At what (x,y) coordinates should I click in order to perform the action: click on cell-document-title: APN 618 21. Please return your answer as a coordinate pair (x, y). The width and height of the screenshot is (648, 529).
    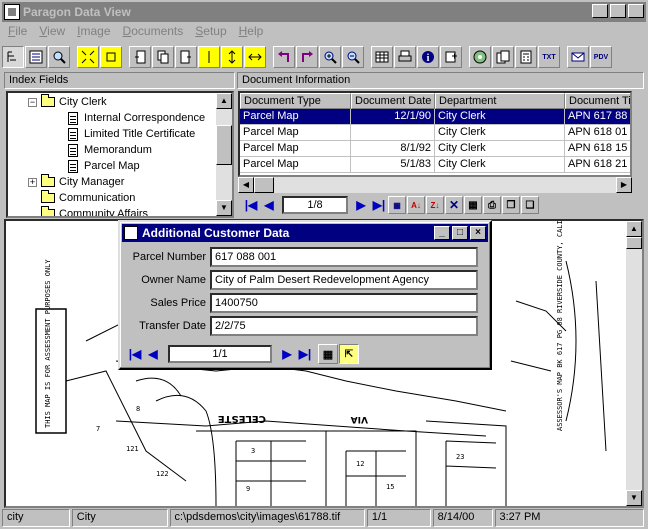
    Looking at the image, I should click on (597, 165).